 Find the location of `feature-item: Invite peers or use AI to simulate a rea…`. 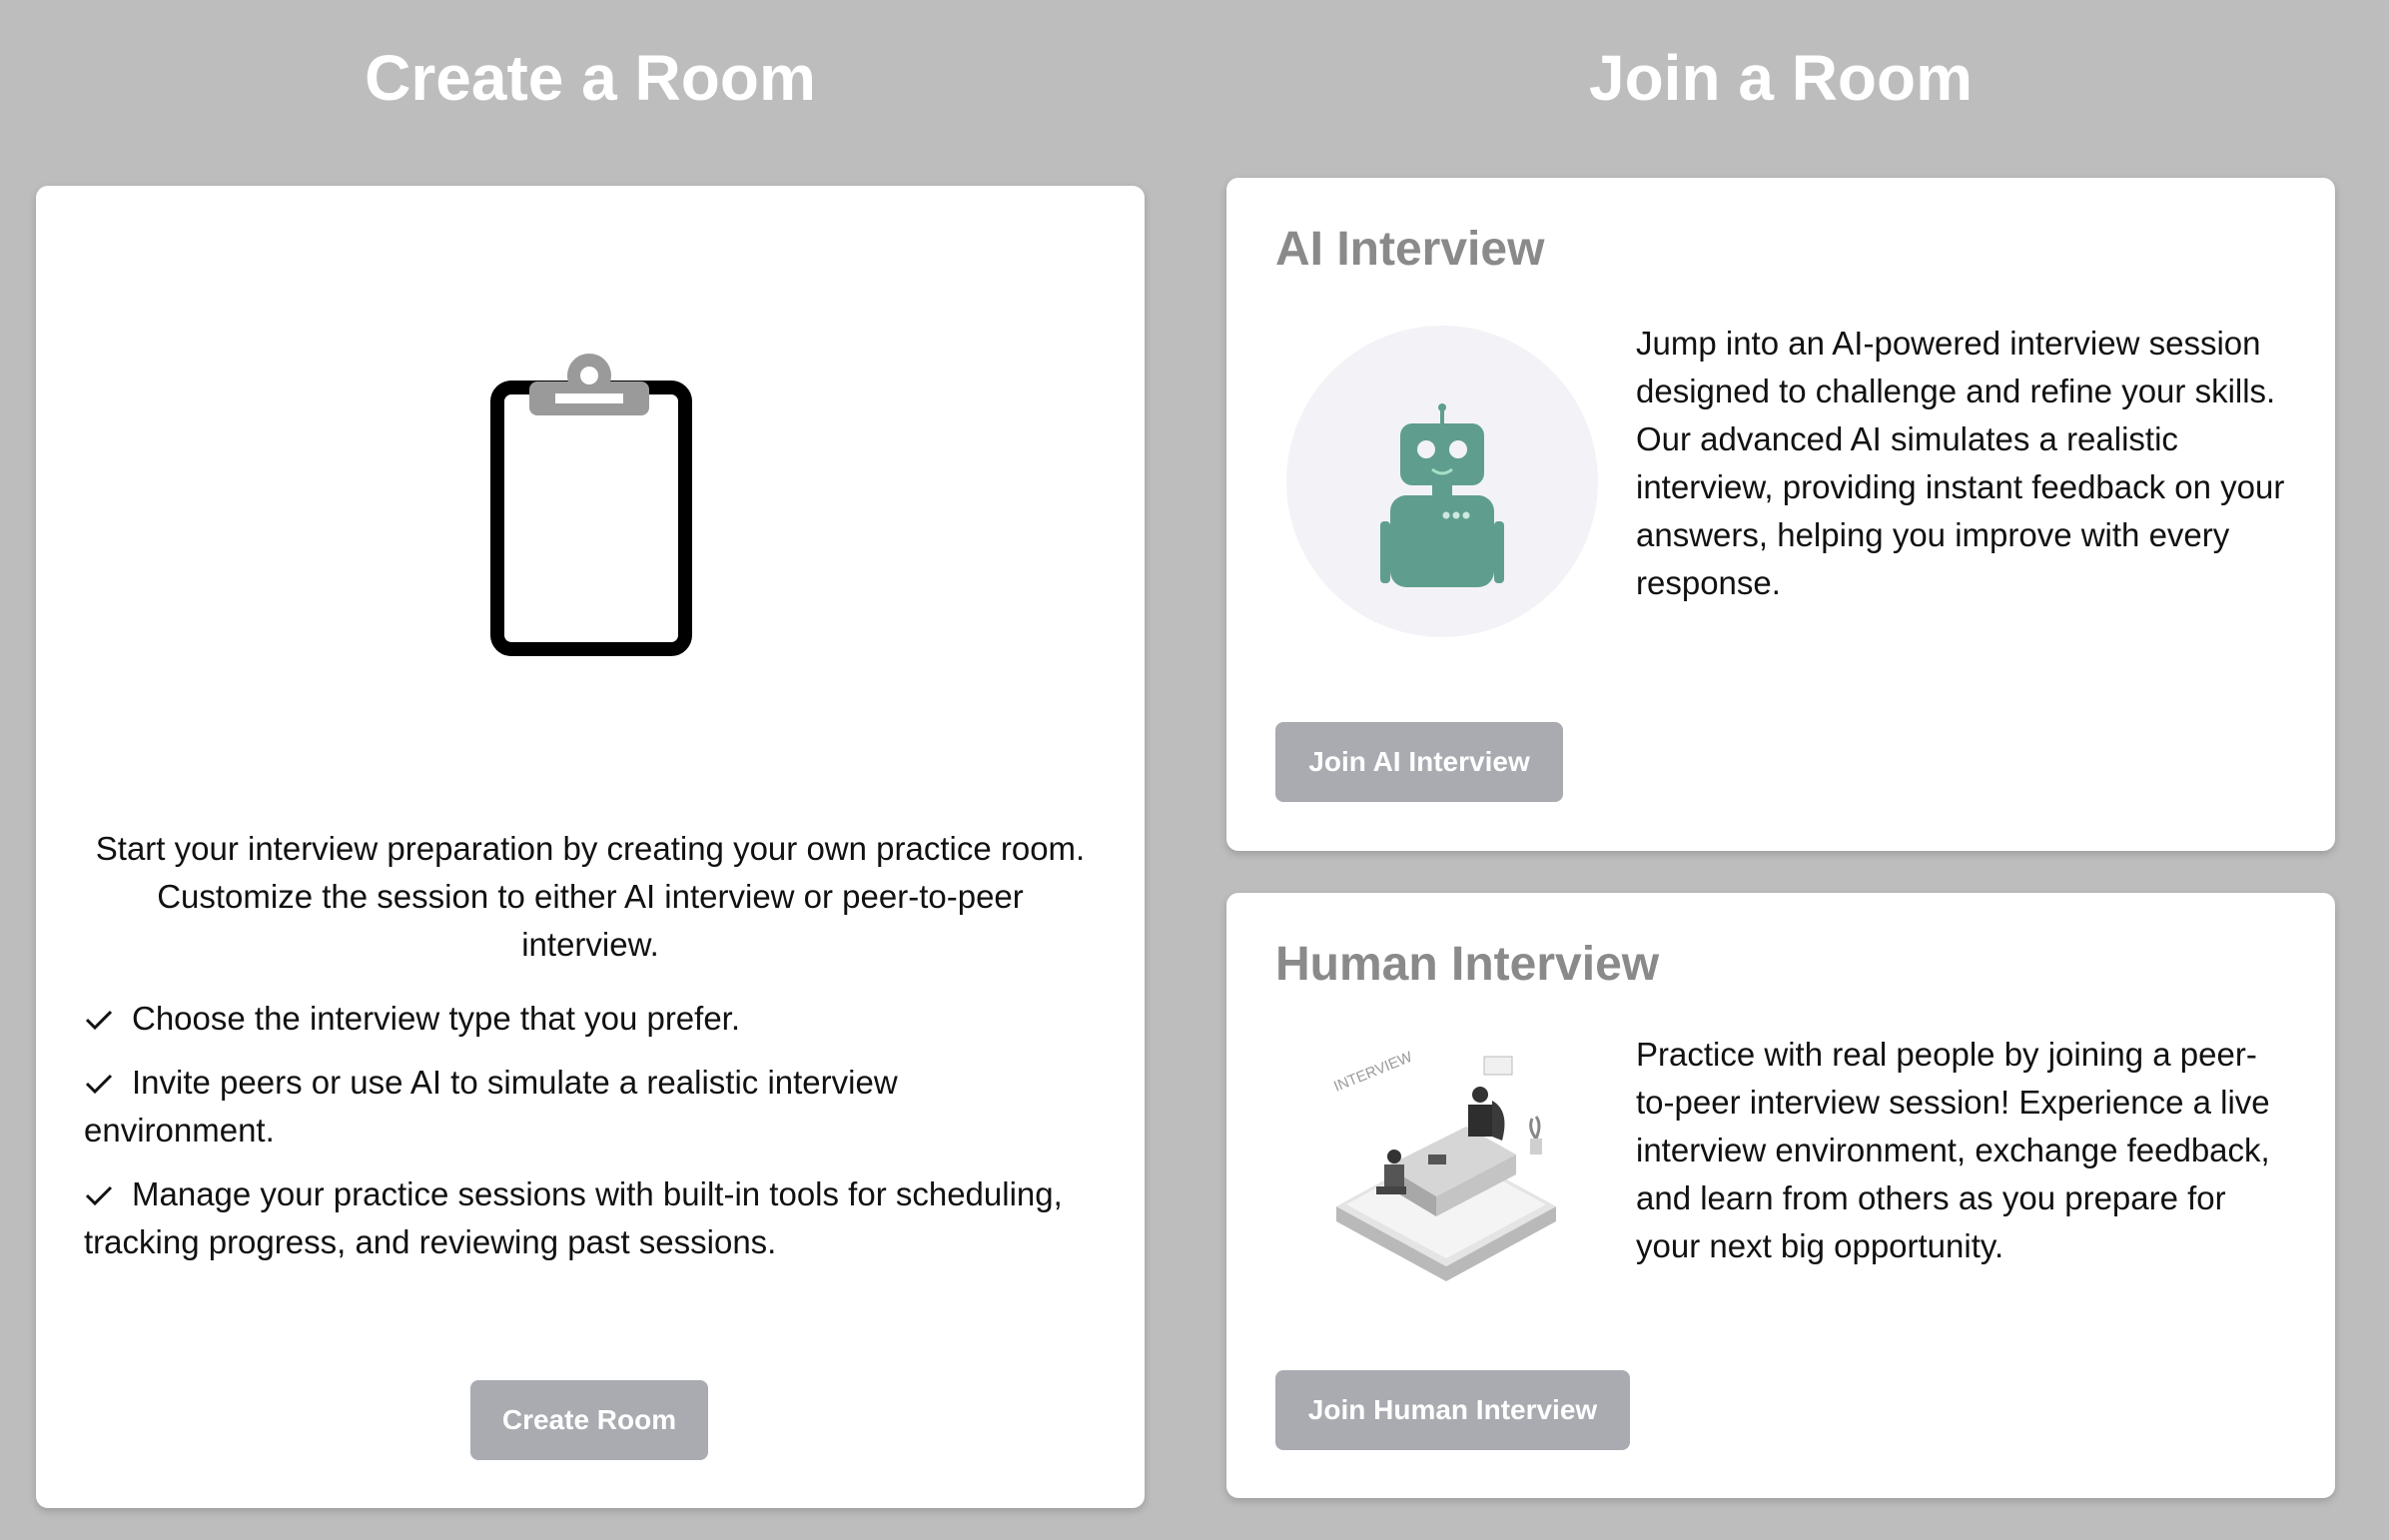

feature-item: Invite peers or use AI to simulate a rea… is located at coordinates (583, 1107).